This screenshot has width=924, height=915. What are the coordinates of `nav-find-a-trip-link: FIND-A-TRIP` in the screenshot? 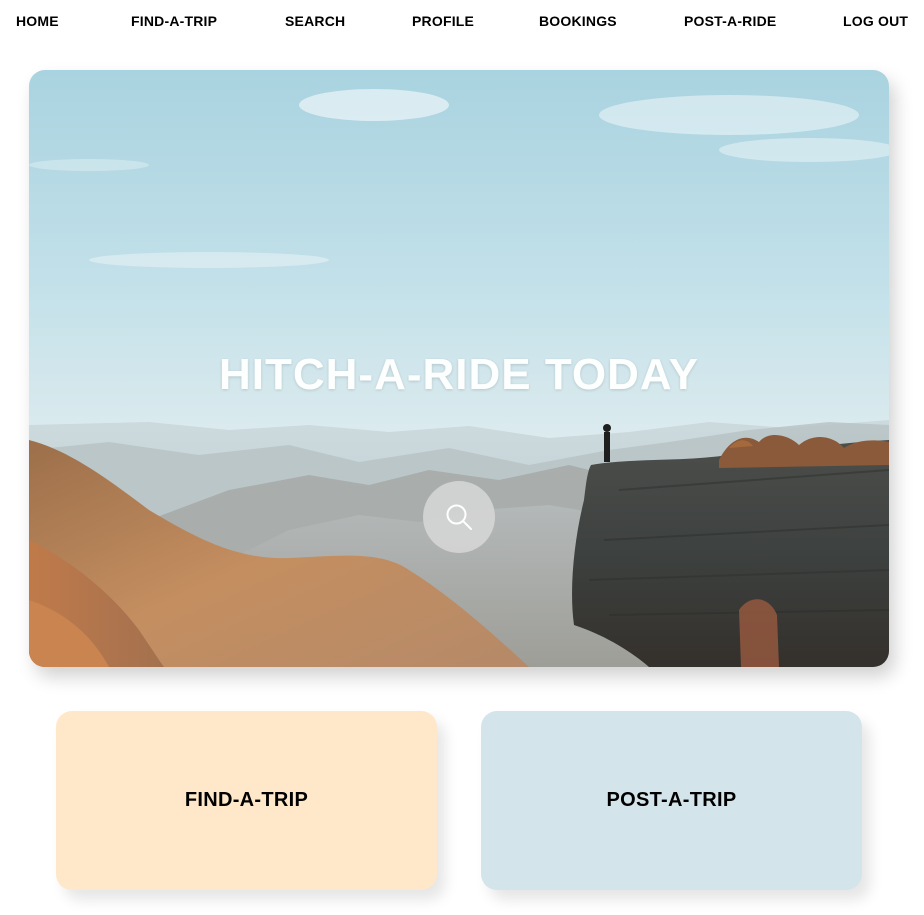 It's located at (174, 21).